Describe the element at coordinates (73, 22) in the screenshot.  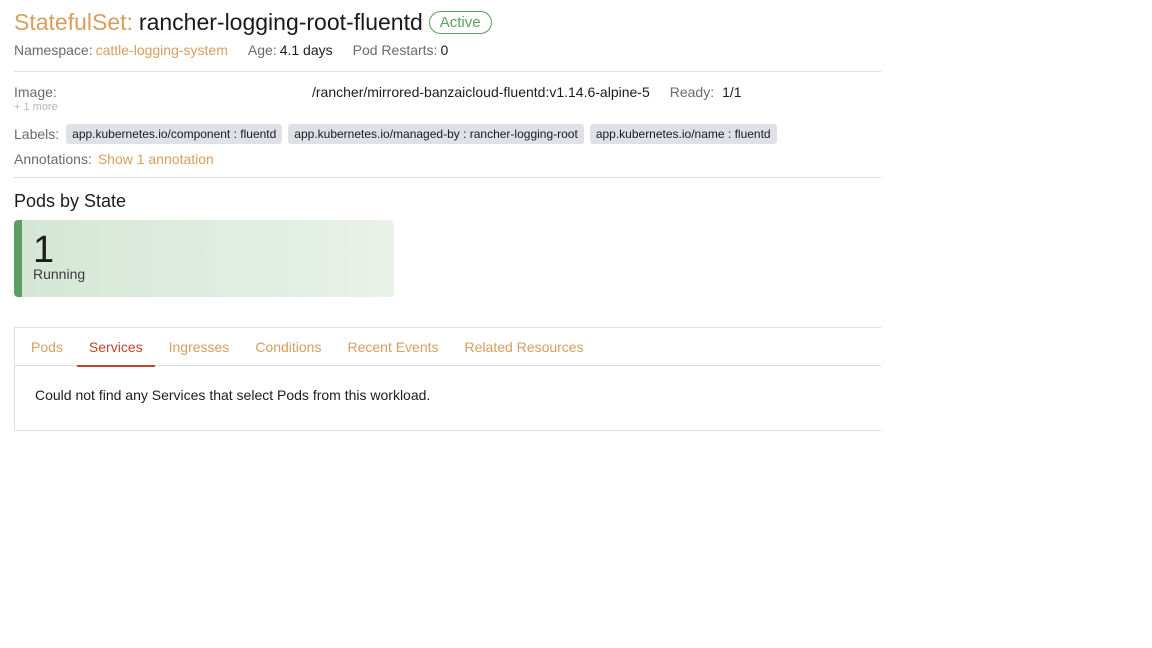
I see `resource-type: StatefulSet:` at that location.